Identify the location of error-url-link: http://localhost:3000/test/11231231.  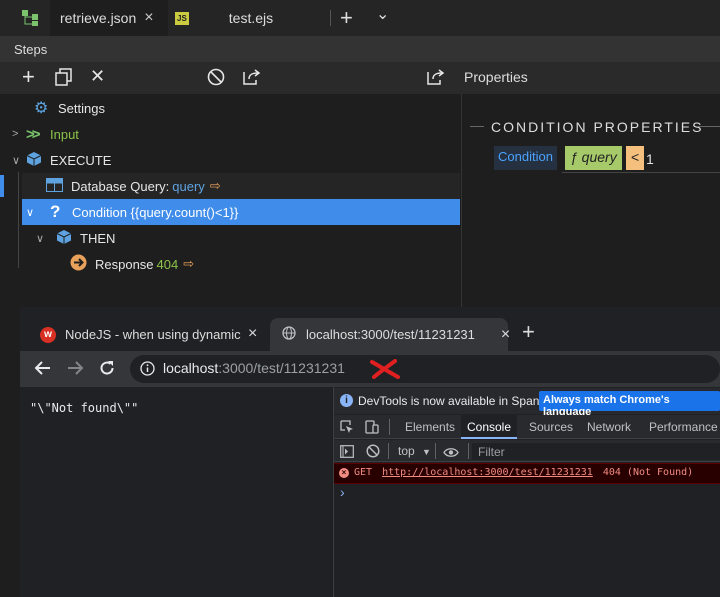
(487, 472).